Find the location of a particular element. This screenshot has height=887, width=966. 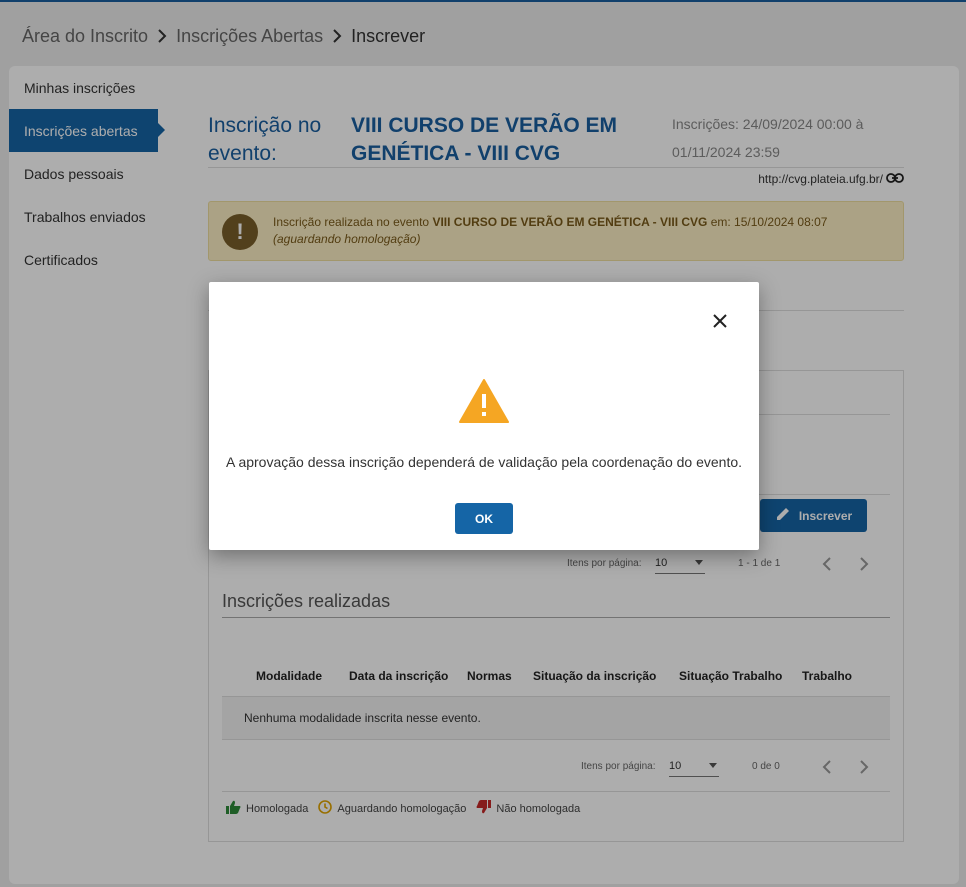

ok-button: OK is located at coordinates (484, 518).